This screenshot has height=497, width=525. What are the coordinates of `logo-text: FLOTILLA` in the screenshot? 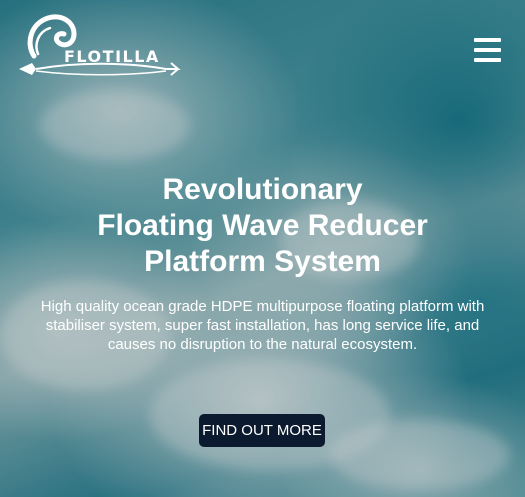 It's located at (112, 56).